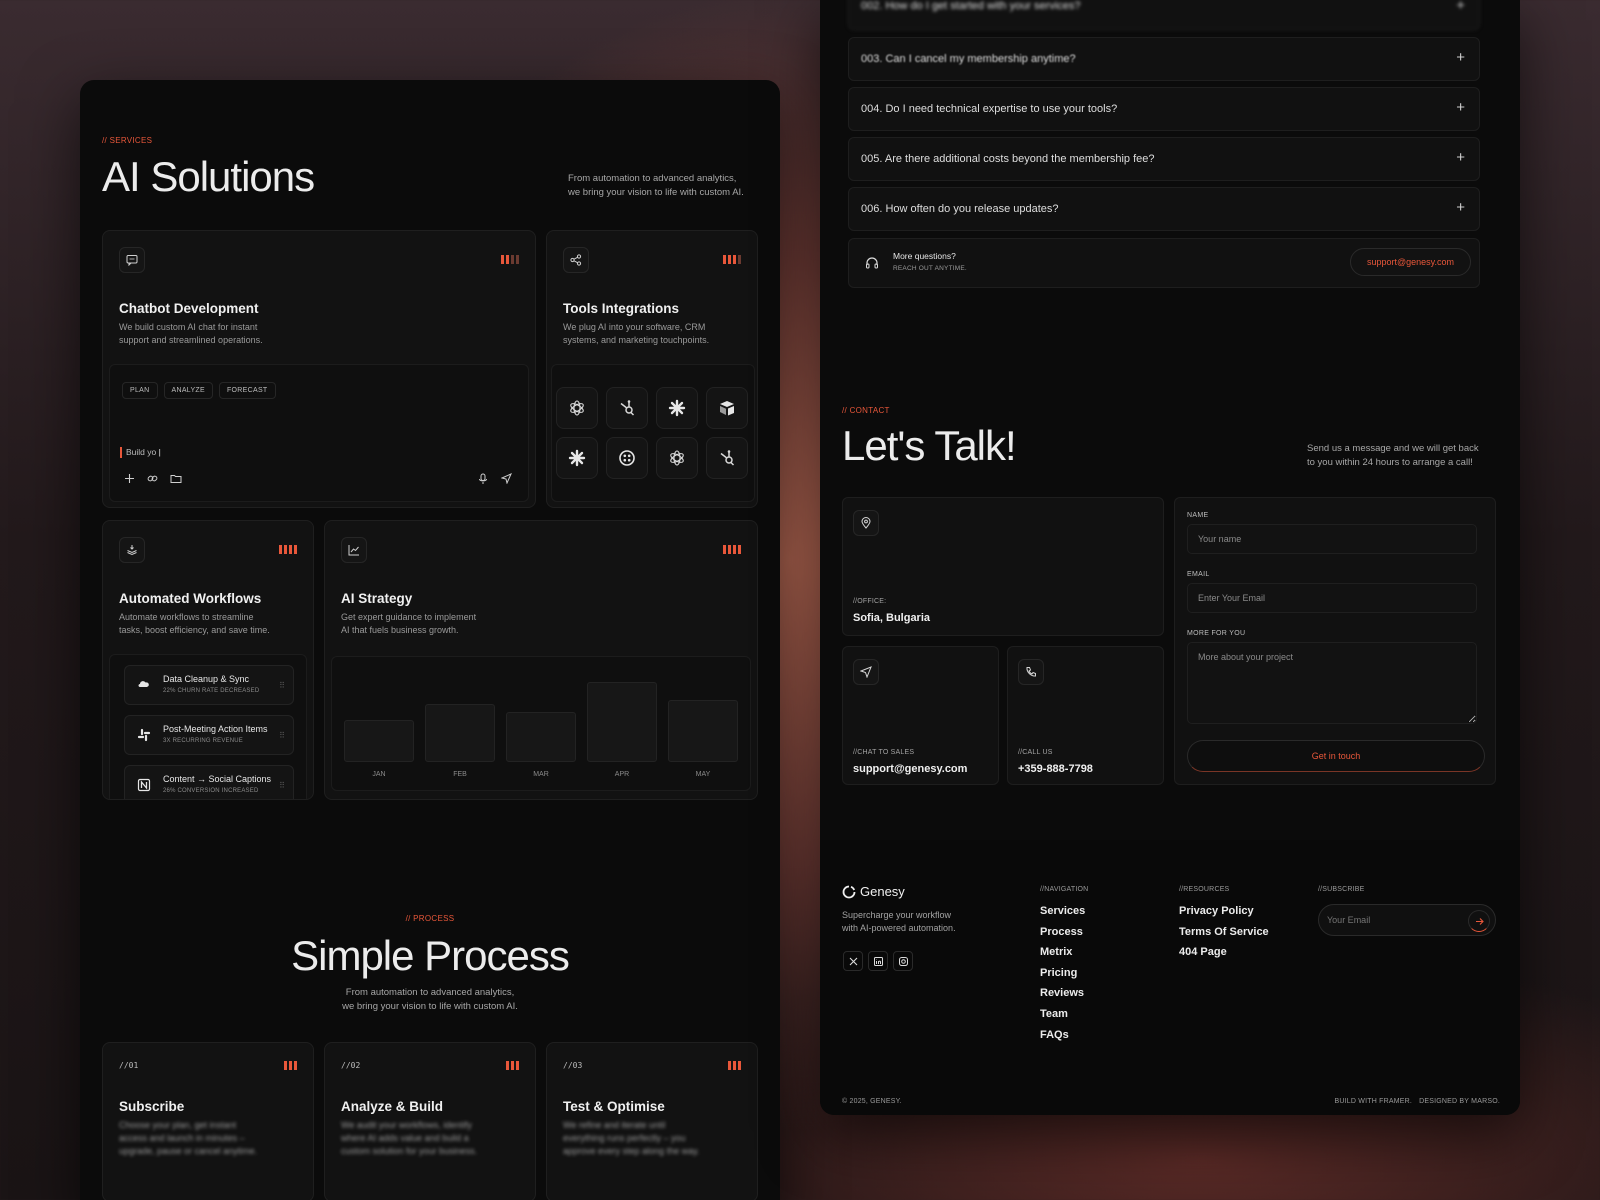  What do you see at coordinates (208, 176) in the screenshot?
I see `services-title: AI Solutions` at bounding box center [208, 176].